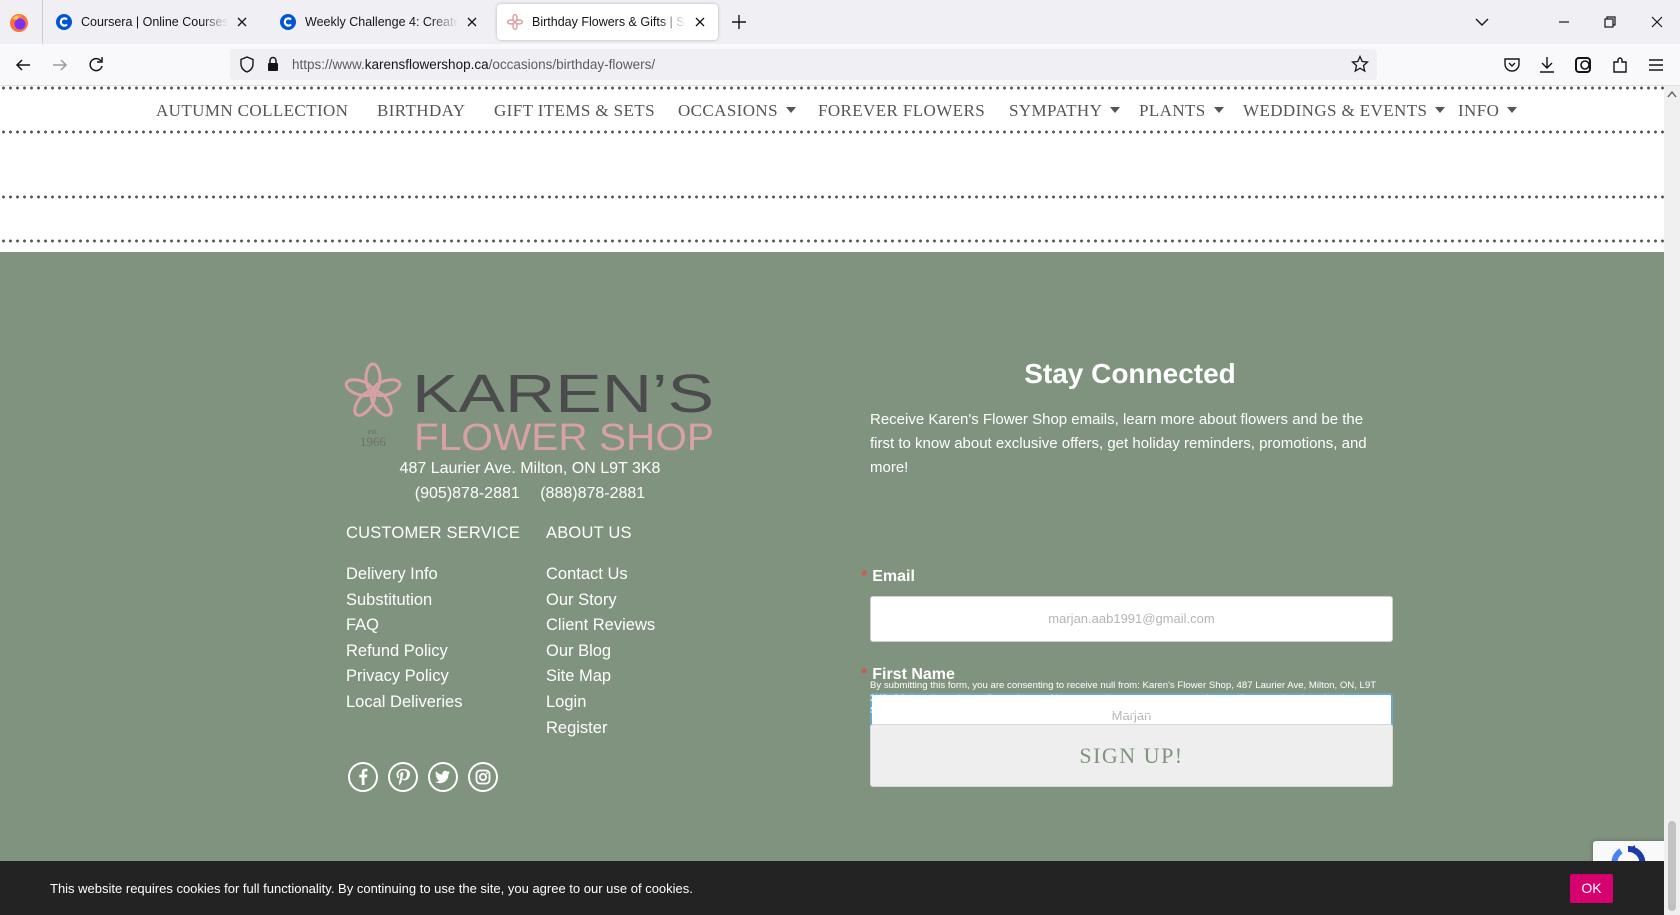  Describe the element at coordinates (1131, 619) in the screenshot. I see `email-field: marjan.aab1991@gmail.com` at that location.